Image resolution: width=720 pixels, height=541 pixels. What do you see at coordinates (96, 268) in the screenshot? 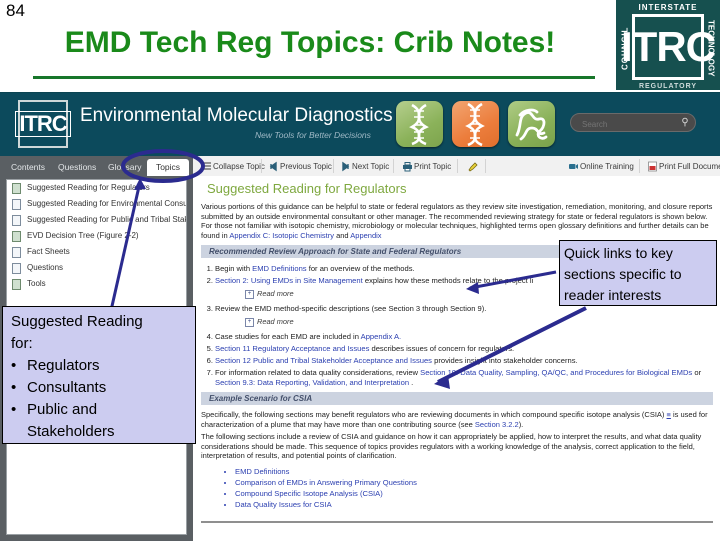
I see `tree-item-questions: Questions` at bounding box center [96, 268].